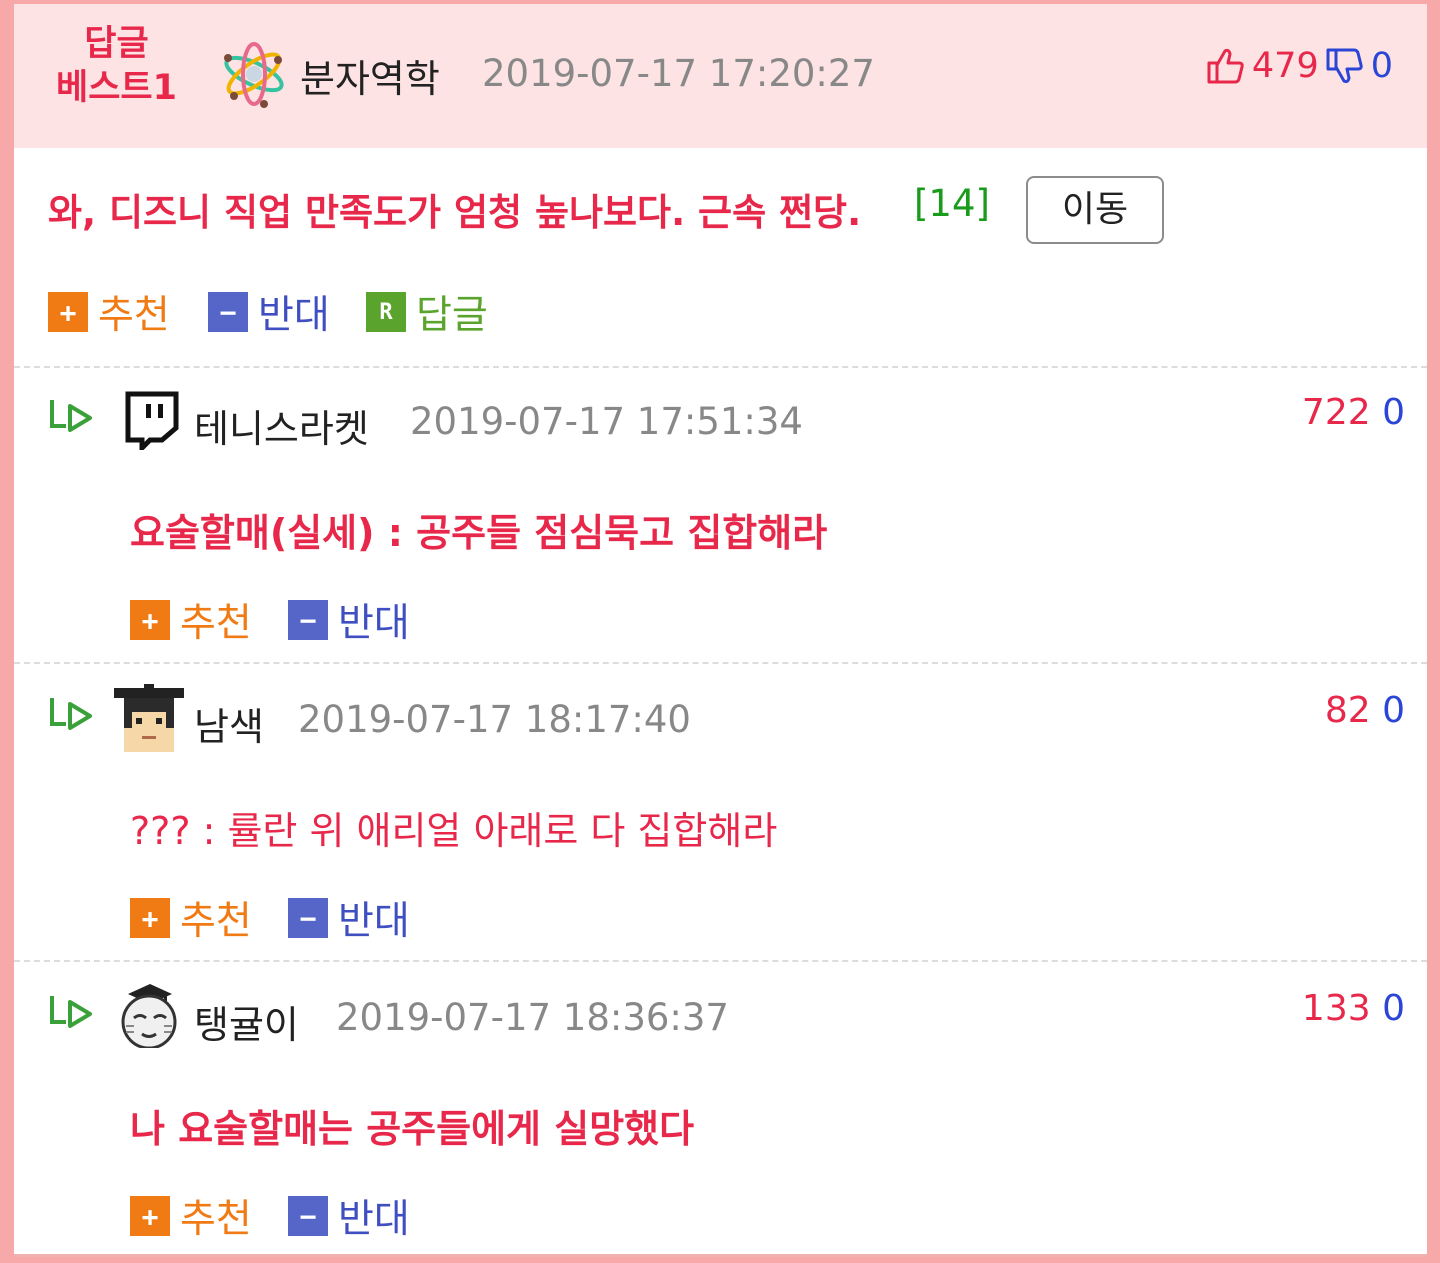 This screenshot has height=1263, width=1440. Describe the element at coordinates (149, 718) in the screenshot. I see `graduate-boy-avatar` at that location.